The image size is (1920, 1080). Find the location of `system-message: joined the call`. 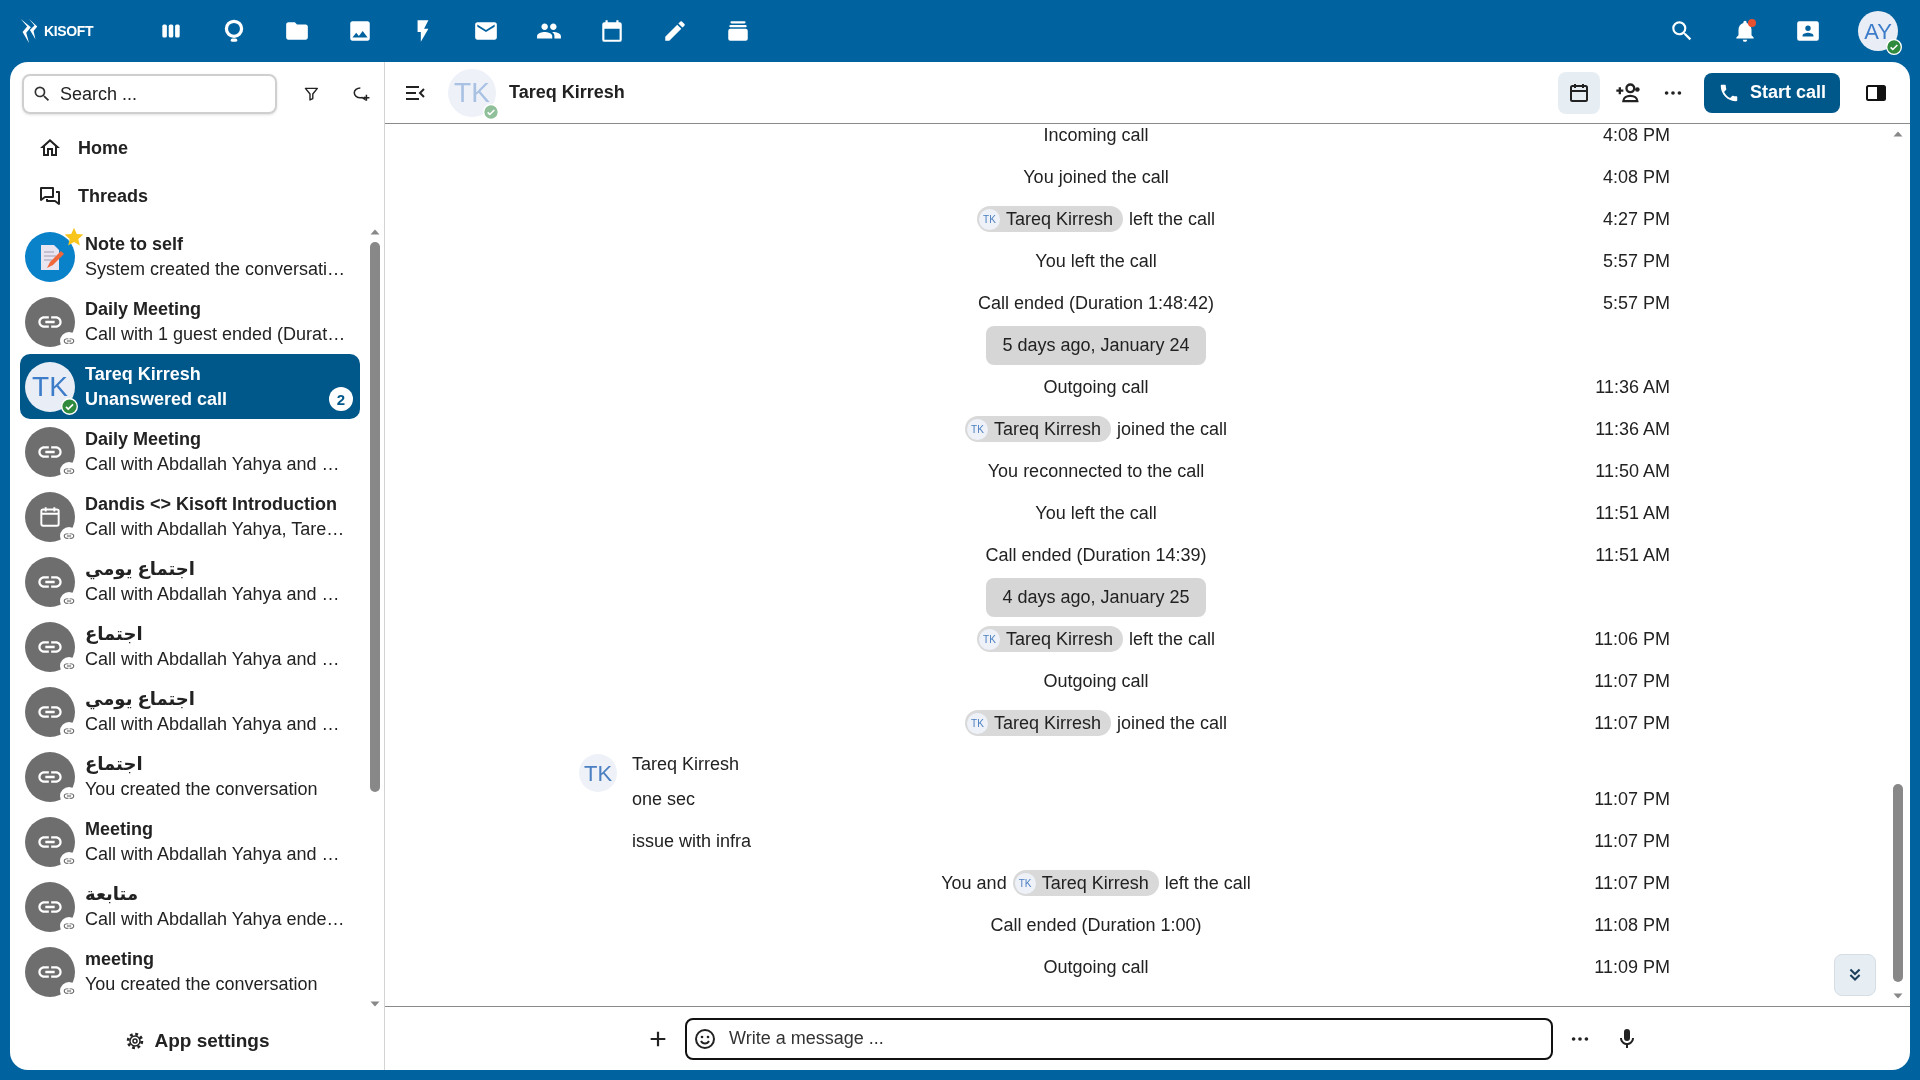

system-message: joined the call is located at coordinates (1172, 429).